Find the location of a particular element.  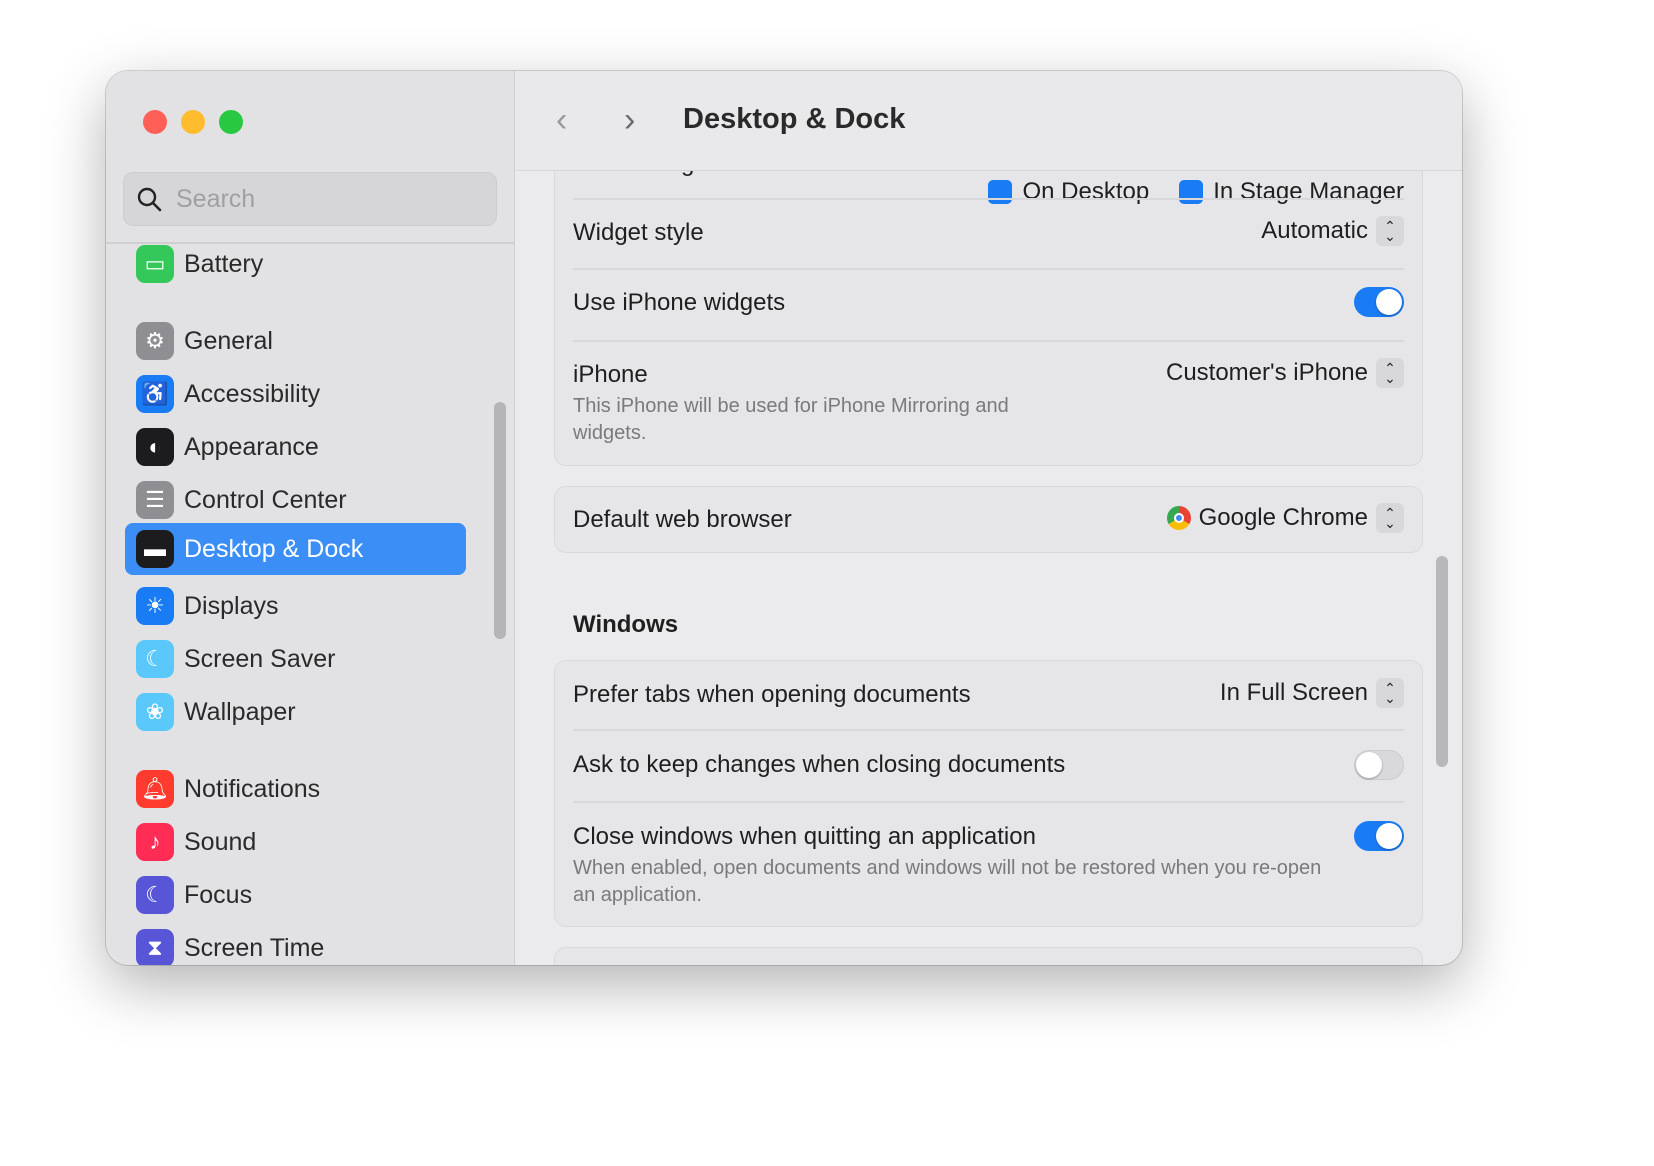

sidebar-item-label: Wallpaper is located at coordinates (240, 711).